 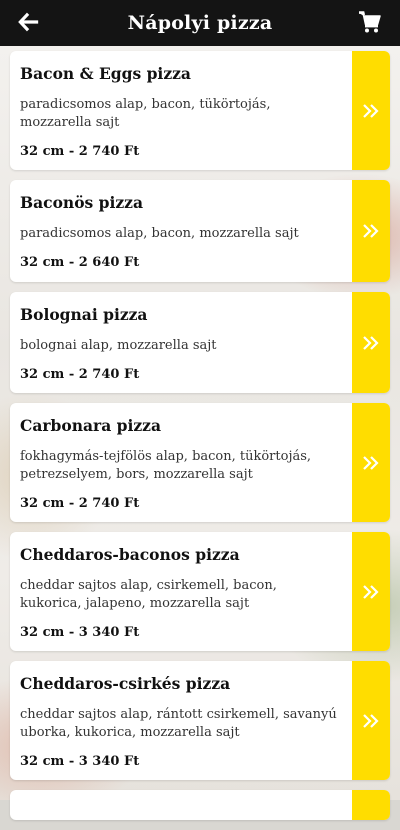 I want to click on item-name: Carbonara pizza, so click(x=91, y=425).